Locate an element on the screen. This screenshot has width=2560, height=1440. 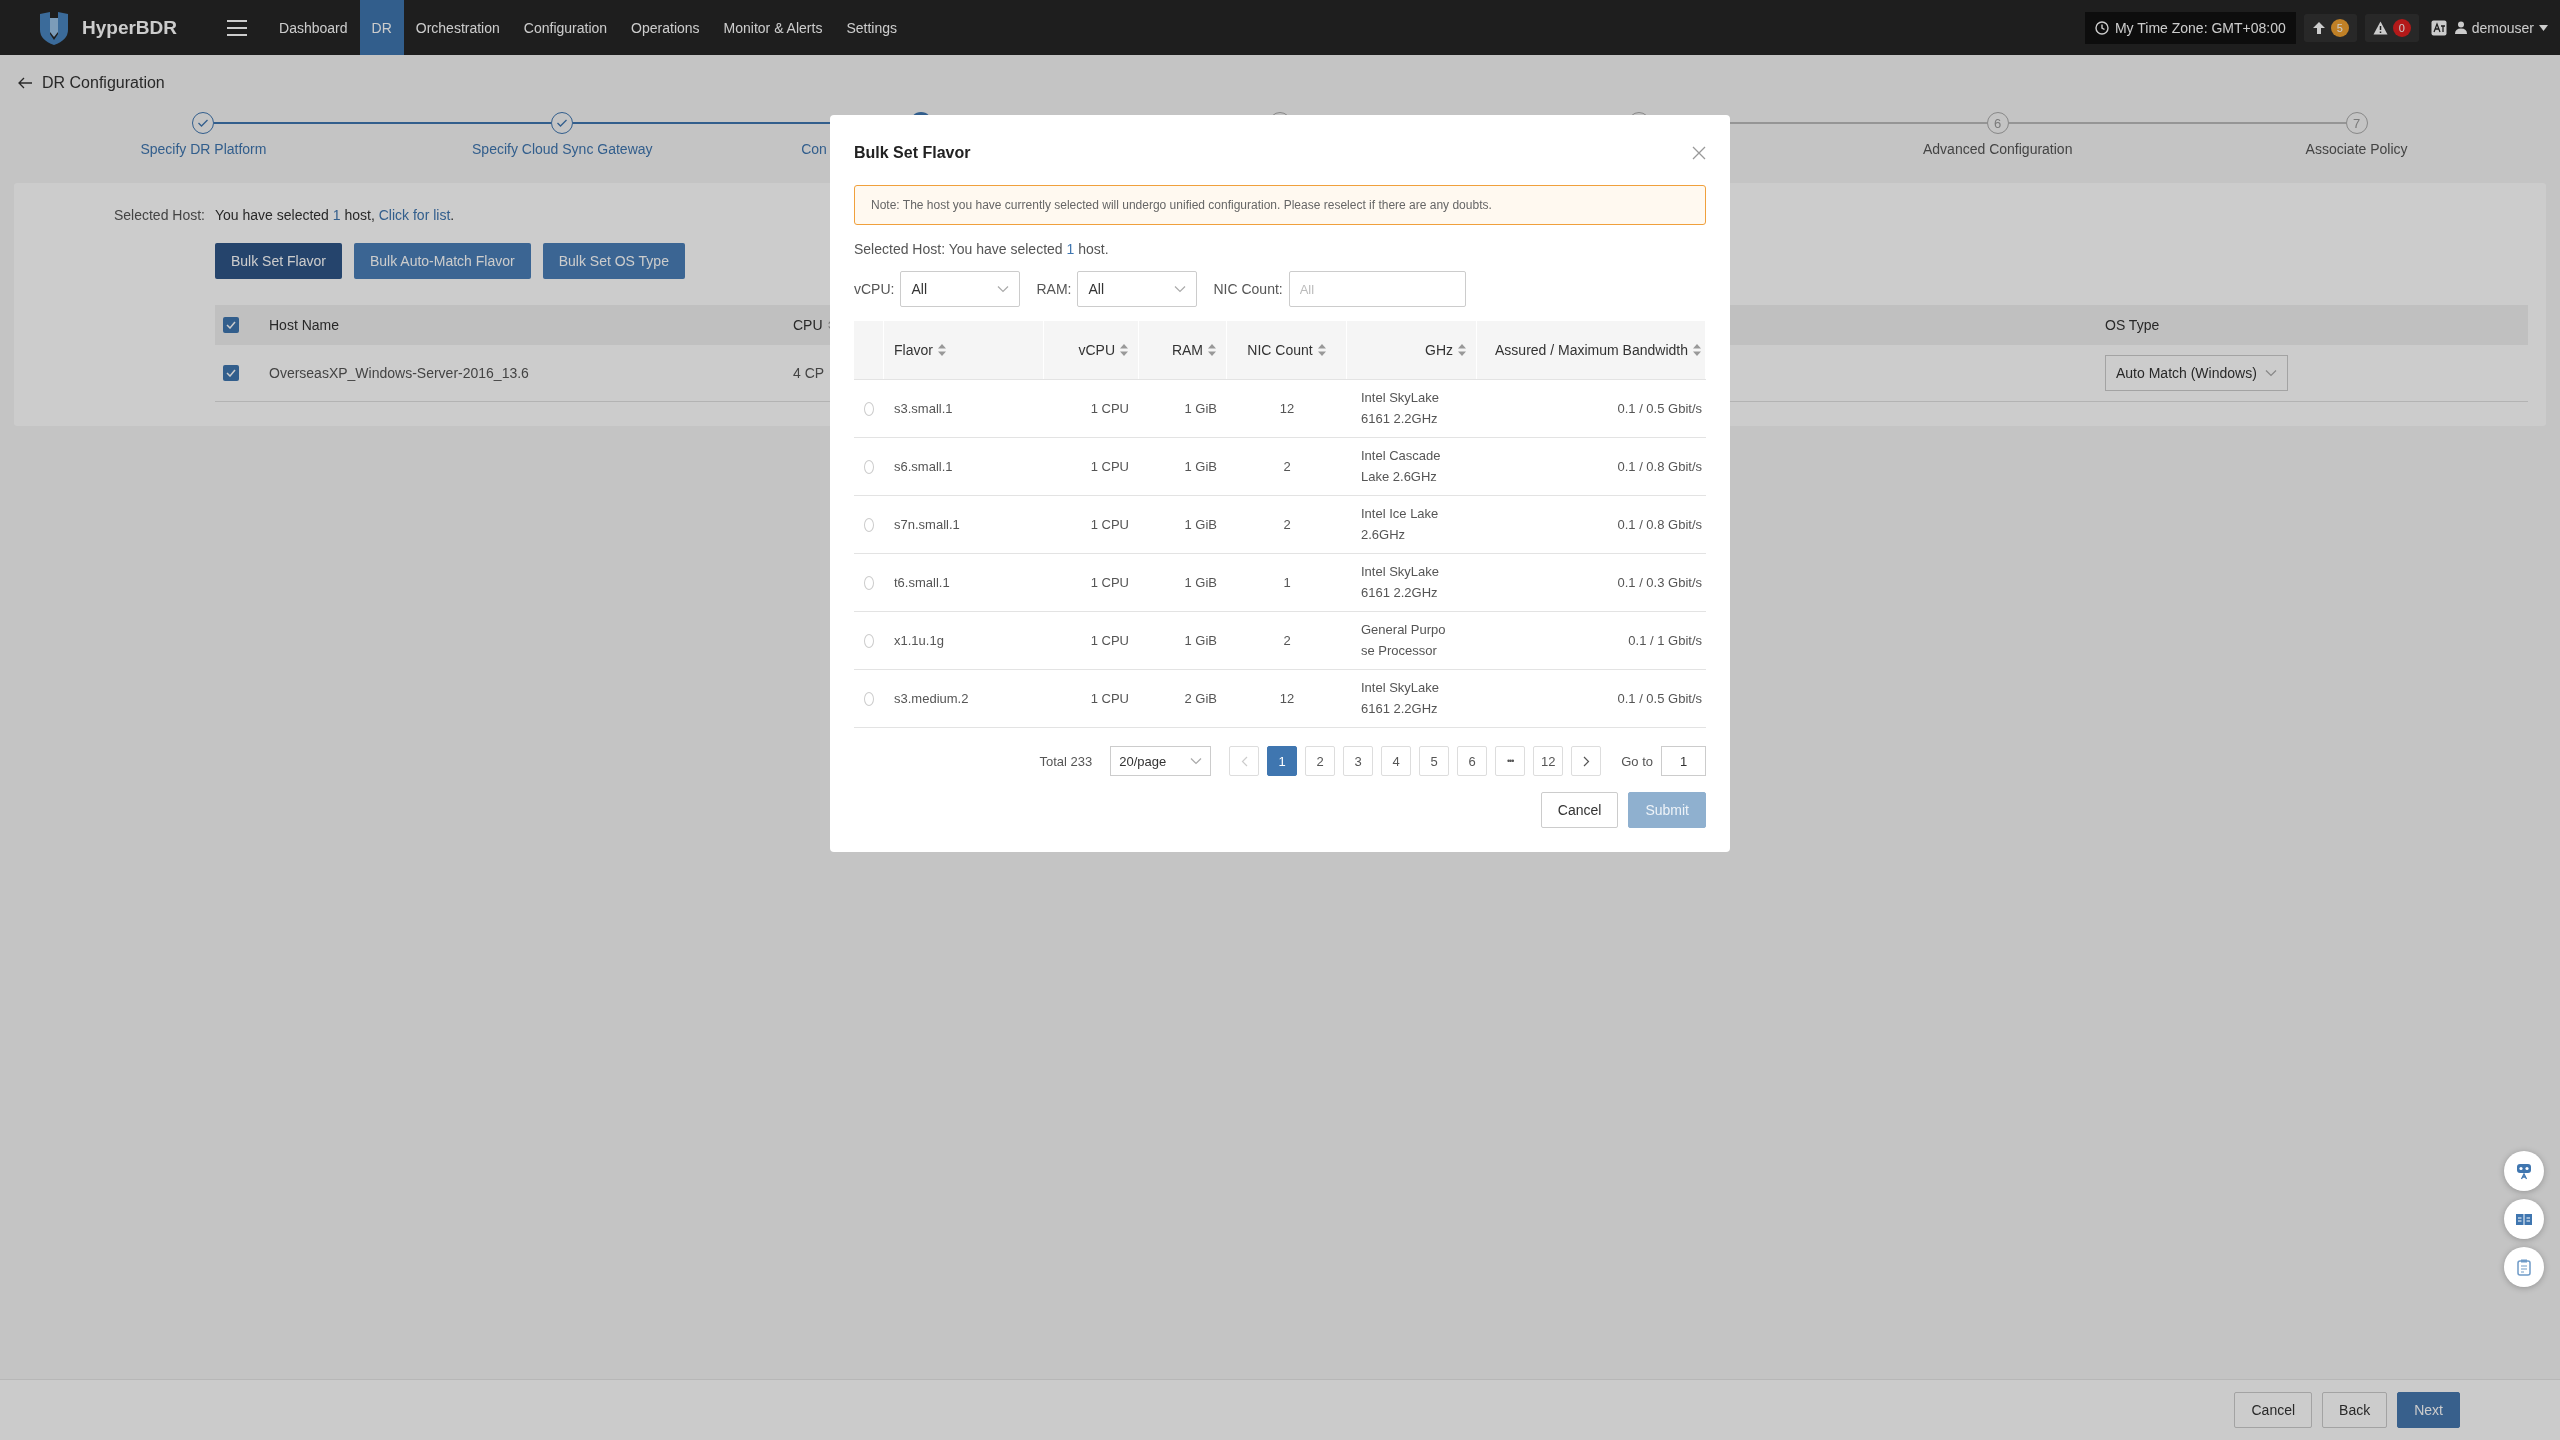
back-arrow-icon is located at coordinates (25, 83).